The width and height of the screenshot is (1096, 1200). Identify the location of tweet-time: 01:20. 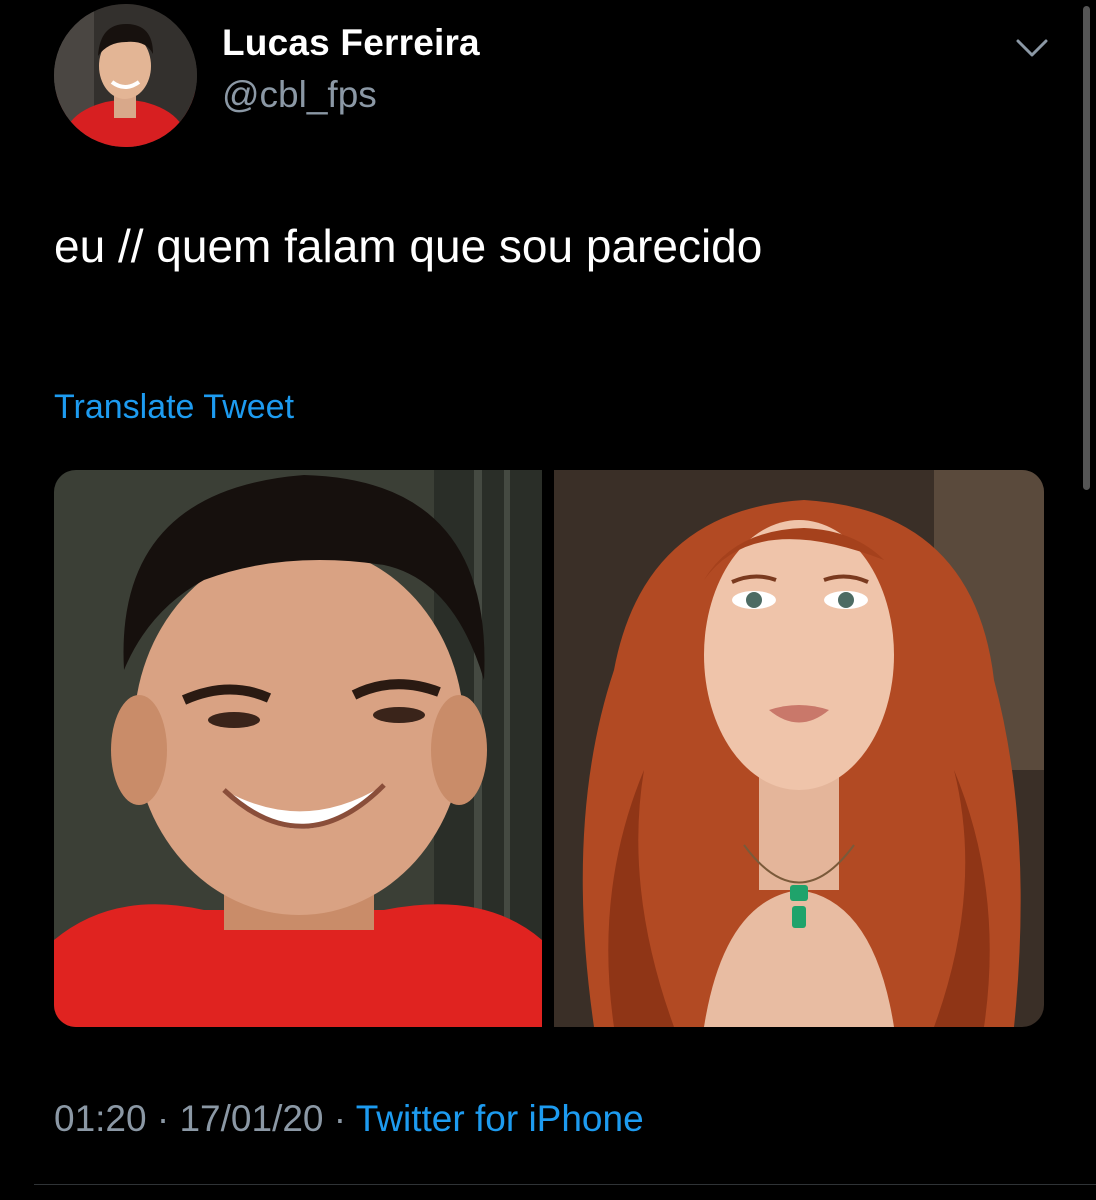
(100, 1118).